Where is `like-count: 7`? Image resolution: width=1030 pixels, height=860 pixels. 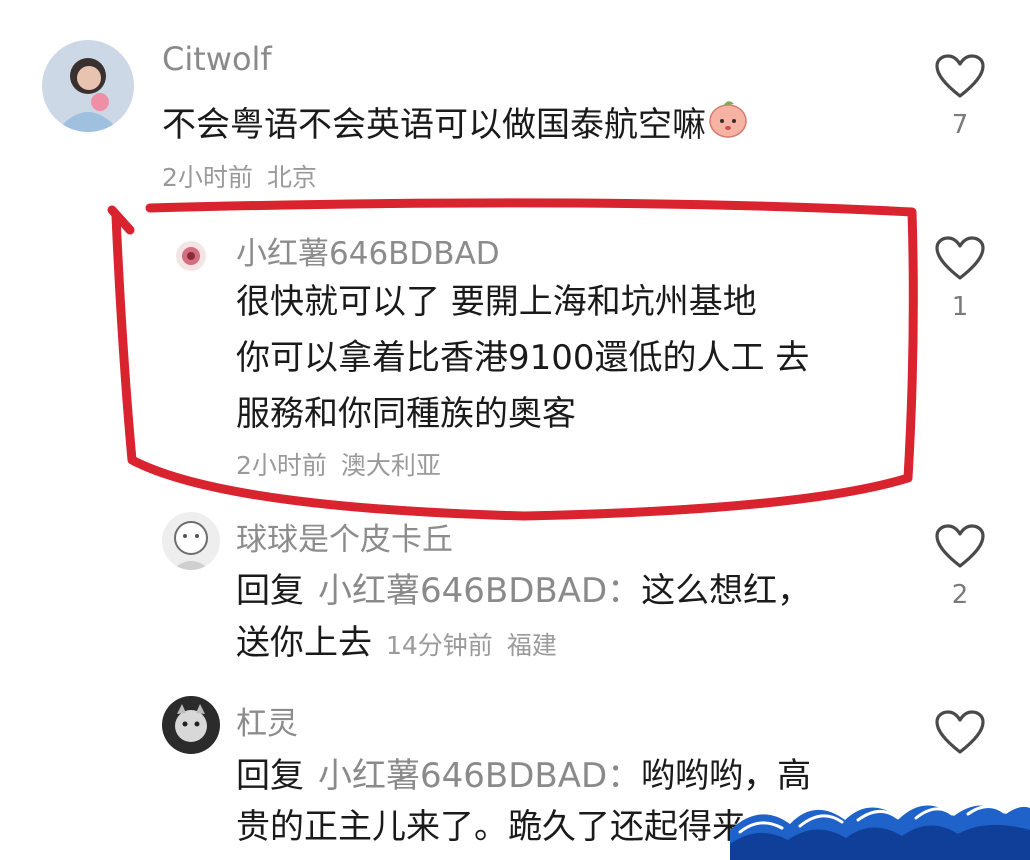
like-count: 7 is located at coordinates (960, 125).